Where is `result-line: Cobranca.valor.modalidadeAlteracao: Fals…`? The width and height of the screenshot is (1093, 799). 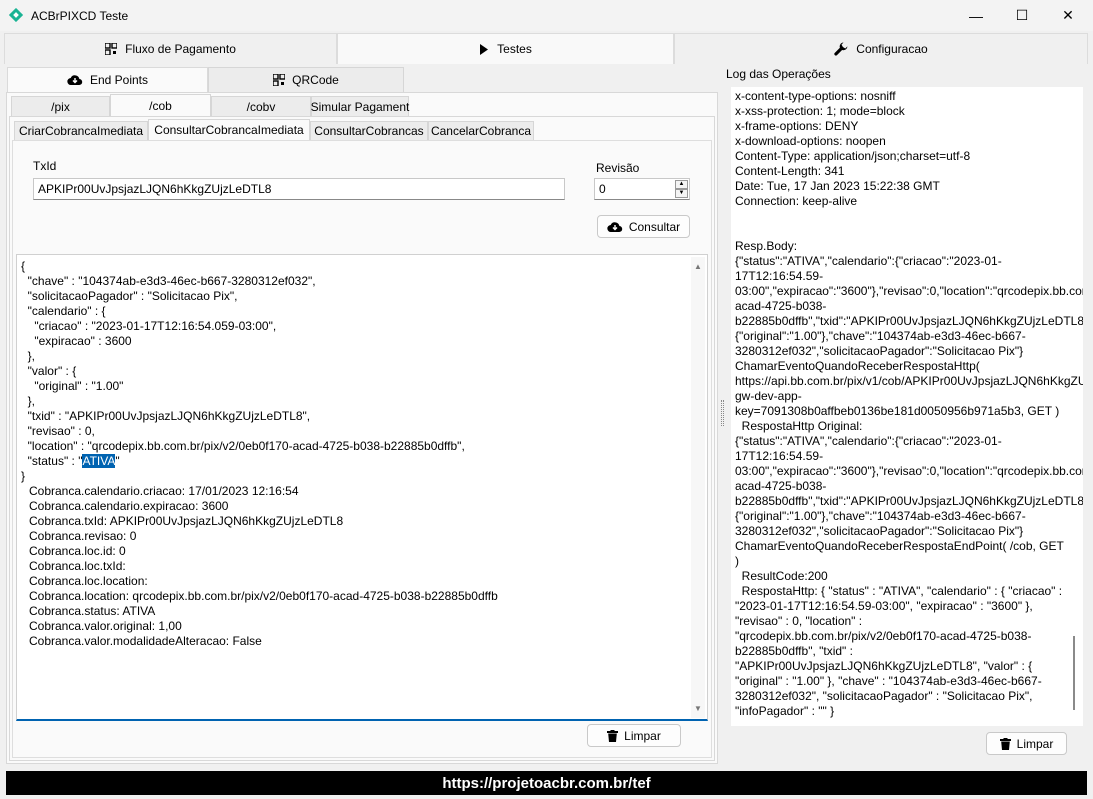 result-line: Cobranca.valor.modalidadeAlteracao: Fals… is located at coordinates (145, 641).